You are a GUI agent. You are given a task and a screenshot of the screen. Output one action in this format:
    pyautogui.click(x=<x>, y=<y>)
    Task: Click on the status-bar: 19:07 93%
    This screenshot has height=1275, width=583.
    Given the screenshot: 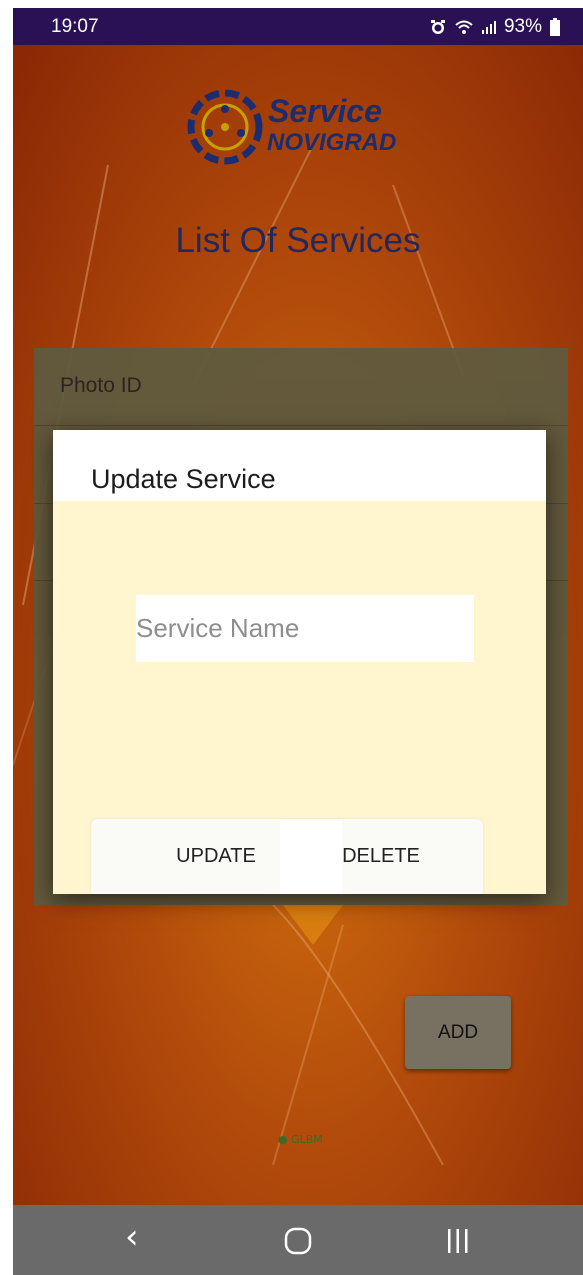 What is the action you would take?
    pyautogui.click(x=298, y=26)
    